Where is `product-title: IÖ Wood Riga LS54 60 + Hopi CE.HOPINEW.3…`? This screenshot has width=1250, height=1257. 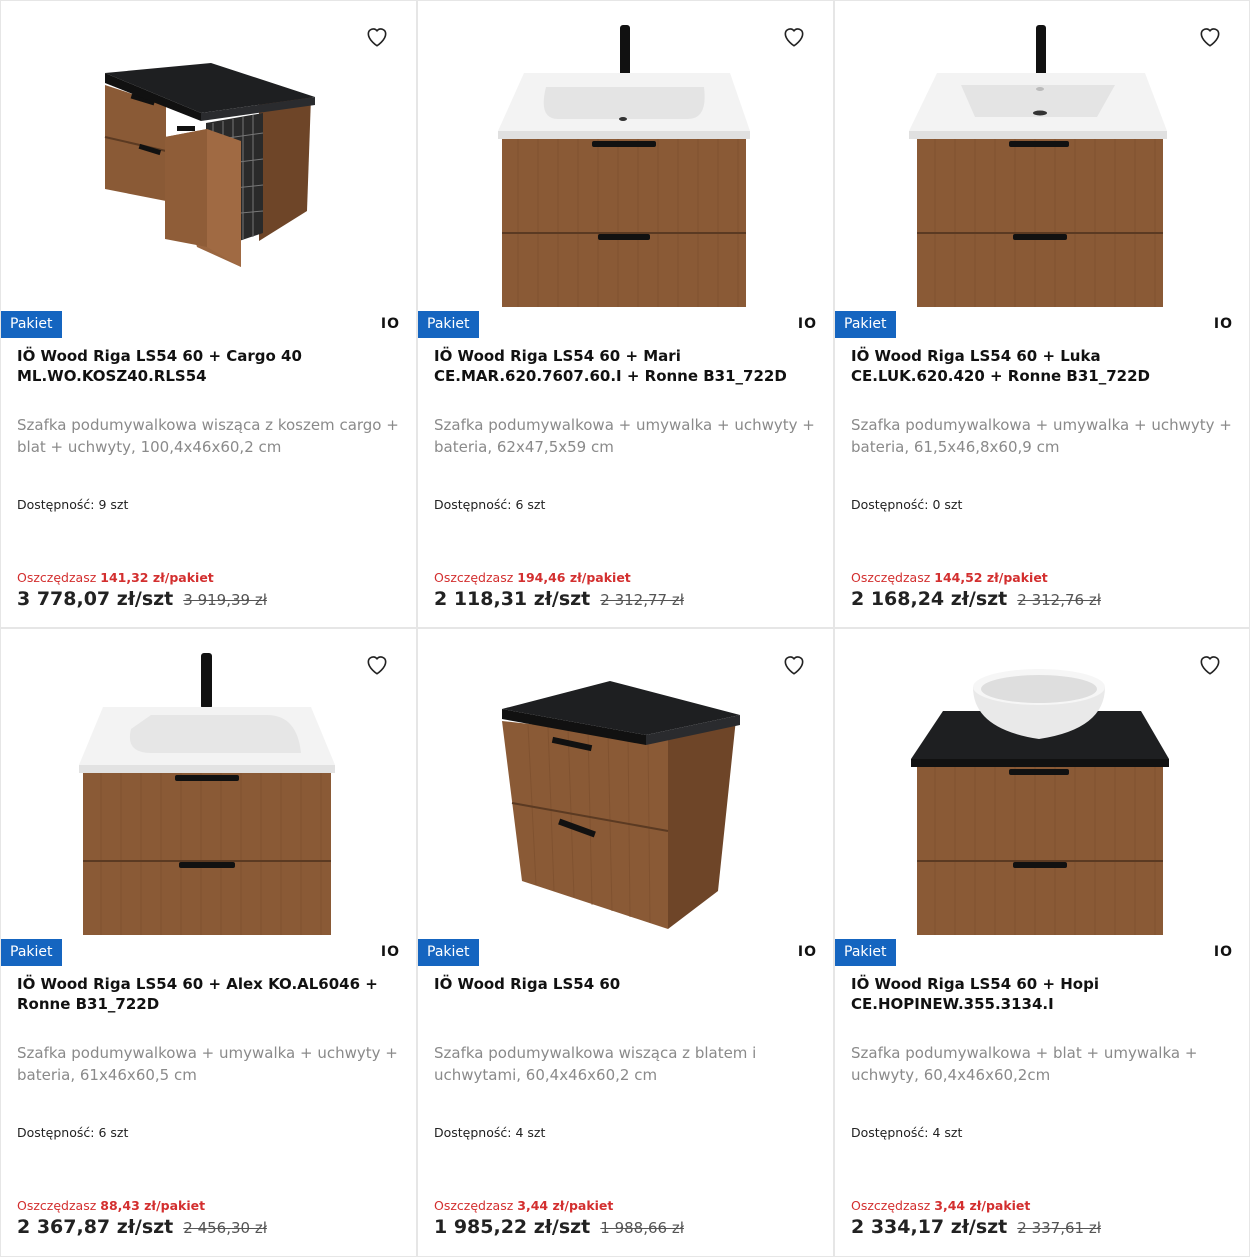 product-title: IÖ Wood Riga LS54 60 + Hopi CE.HOPINEW.3… is located at coordinates (1044, 994).